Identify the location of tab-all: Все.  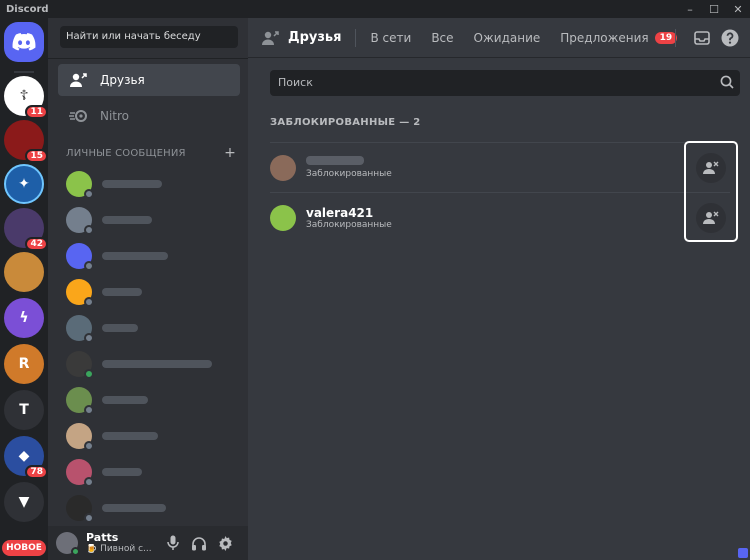
(442, 38).